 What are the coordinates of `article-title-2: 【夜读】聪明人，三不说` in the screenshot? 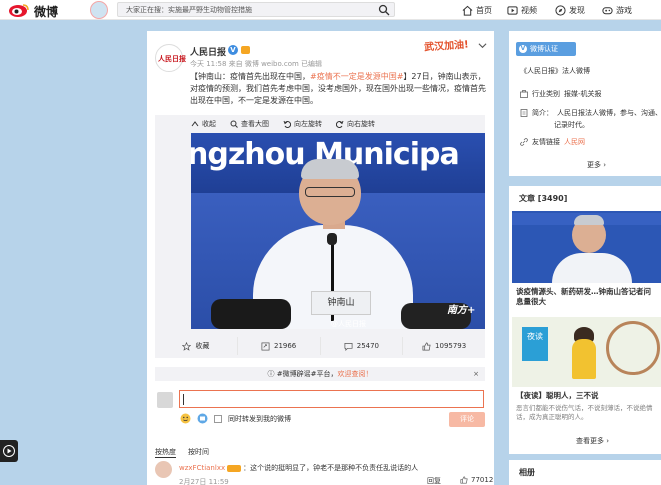 It's located at (587, 396).